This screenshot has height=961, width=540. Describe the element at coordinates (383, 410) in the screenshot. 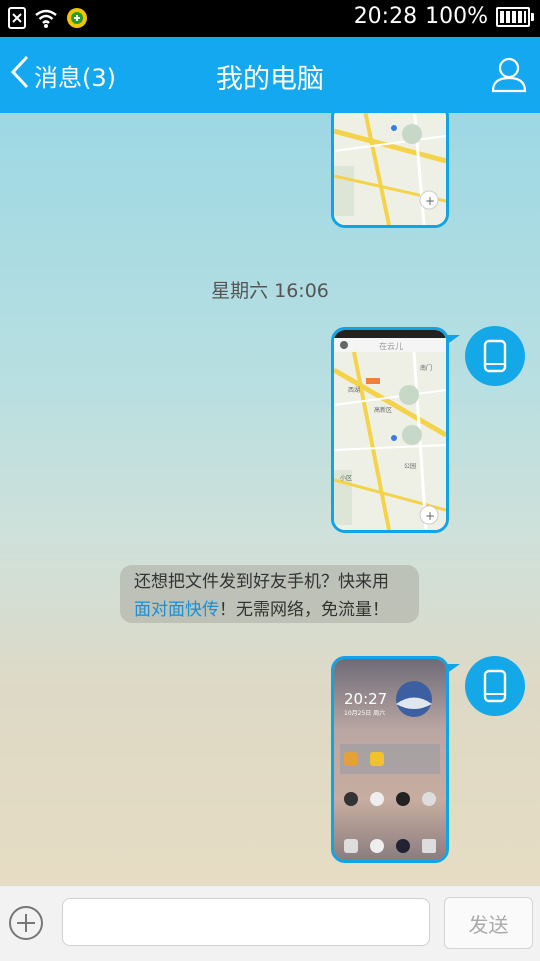

I see `map-label: 高新区` at that location.